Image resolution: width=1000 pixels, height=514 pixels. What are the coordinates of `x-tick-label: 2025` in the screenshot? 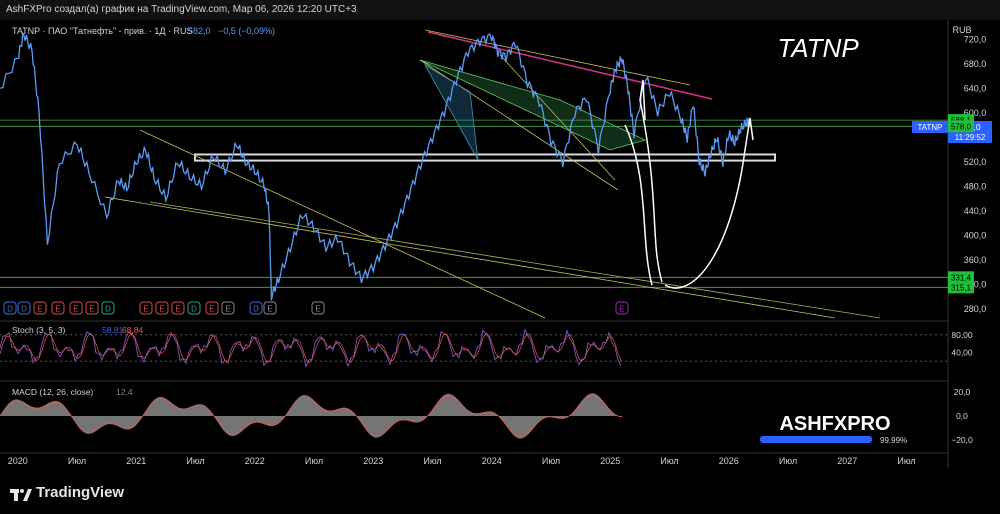 It's located at (610, 461).